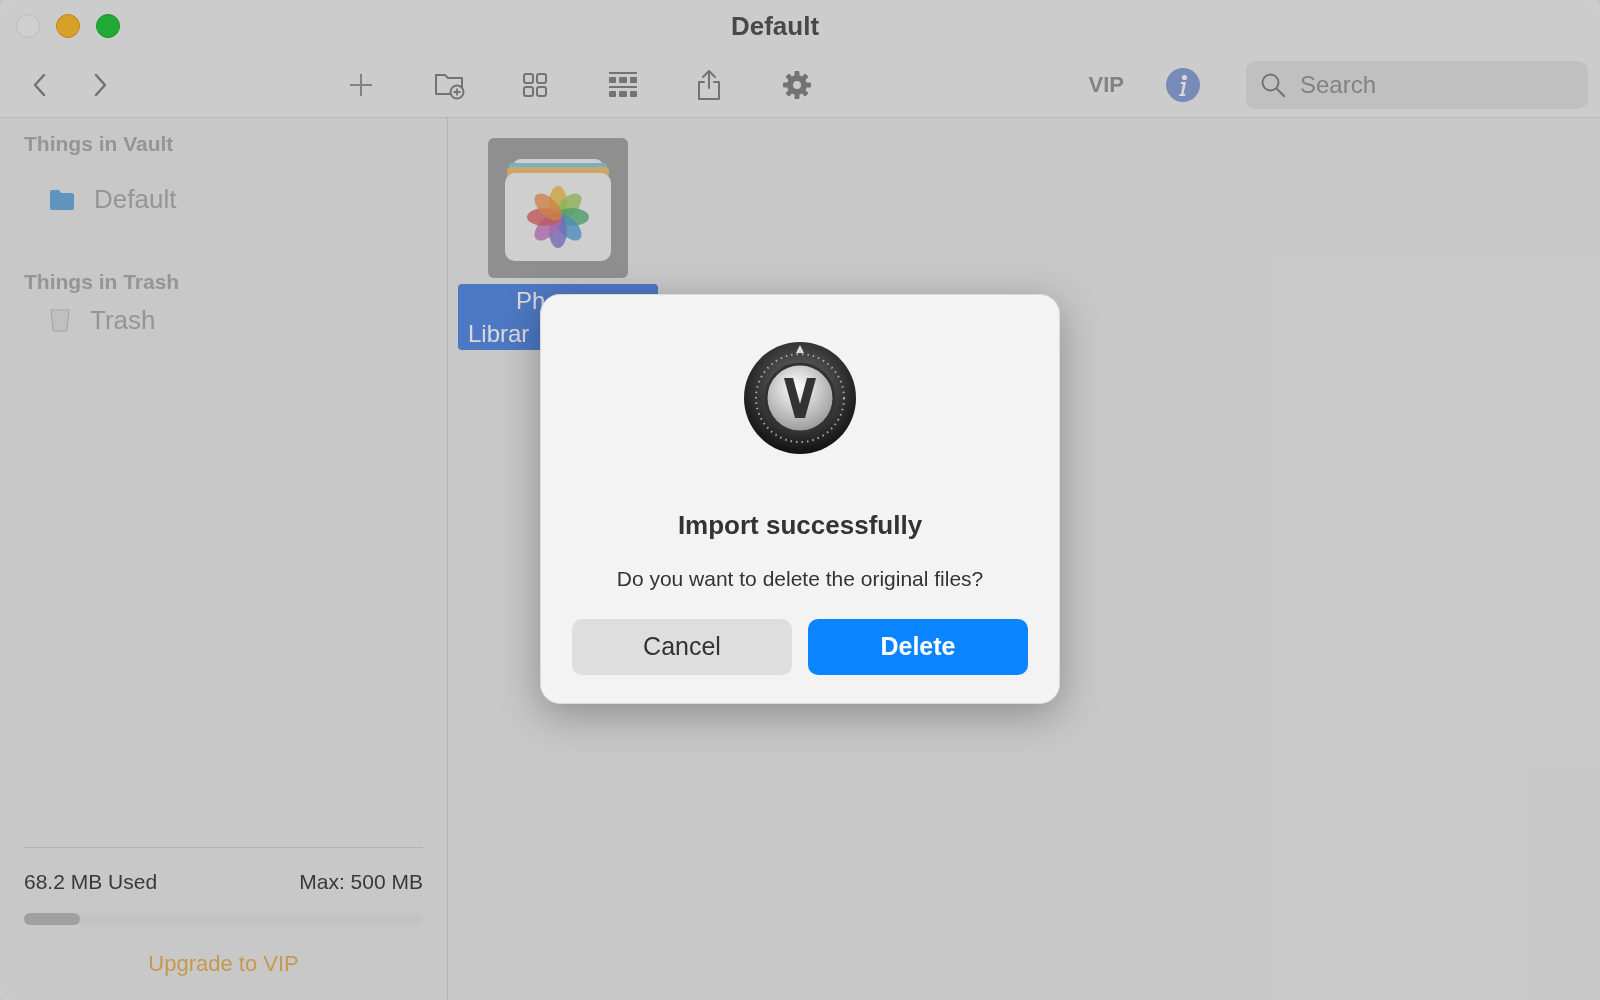  Describe the element at coordinates (361, 84) in the screenshot. I see `add-icon` at that location.